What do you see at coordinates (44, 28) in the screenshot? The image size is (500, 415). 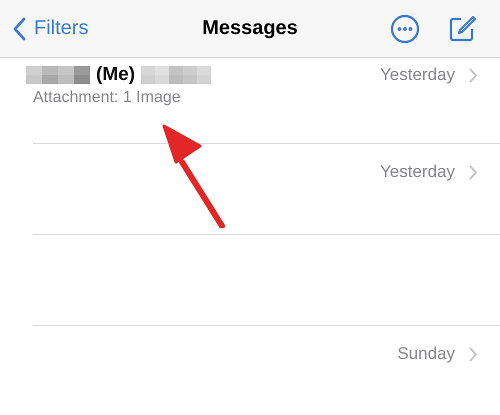 I see `back-button: Filters` at bounding box center [44, 28].